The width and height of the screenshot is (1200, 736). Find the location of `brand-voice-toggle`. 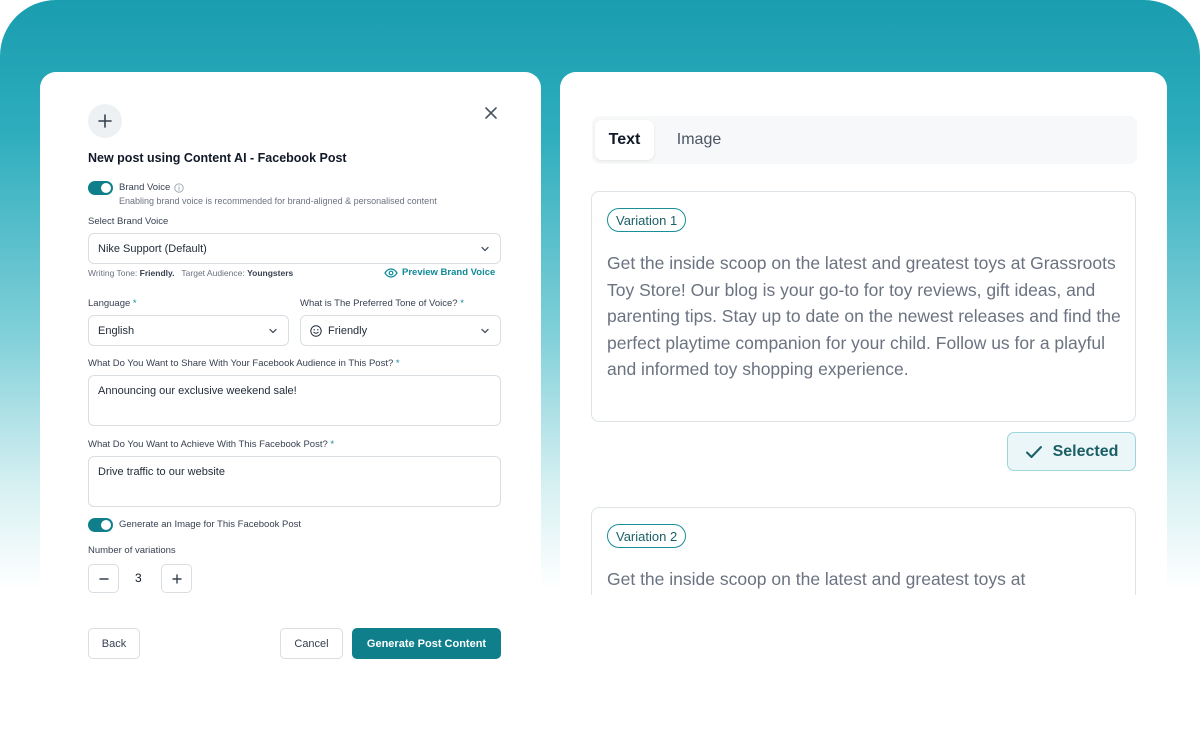

brand-voice-toggle is located at coordinates (100, 188).